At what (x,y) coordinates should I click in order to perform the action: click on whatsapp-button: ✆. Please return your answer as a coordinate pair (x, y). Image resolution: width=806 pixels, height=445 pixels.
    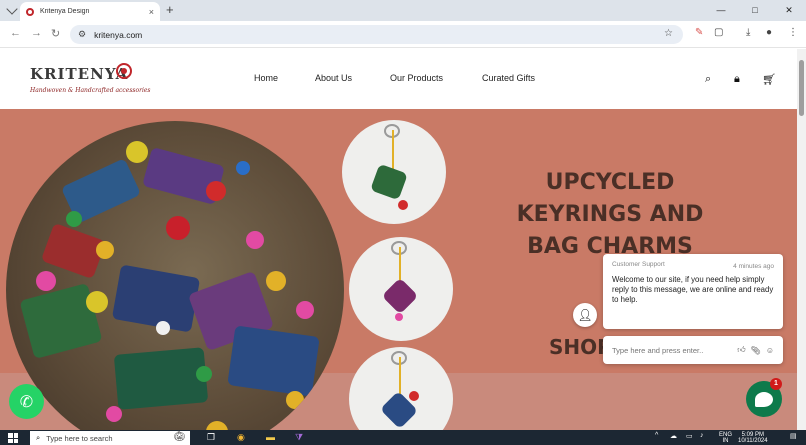
    Looking at the image, I should click on (26, 401).